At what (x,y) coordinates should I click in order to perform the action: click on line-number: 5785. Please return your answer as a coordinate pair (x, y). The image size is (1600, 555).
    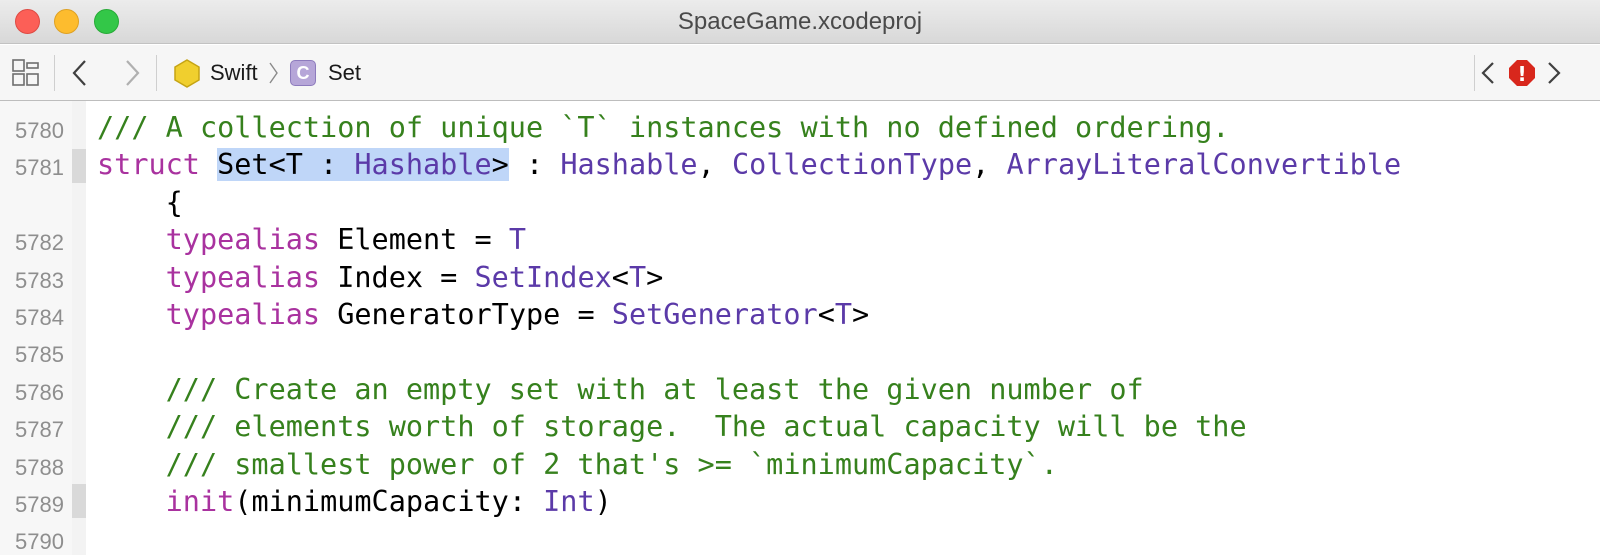
    Looking at the image, I should click on (39, 355).